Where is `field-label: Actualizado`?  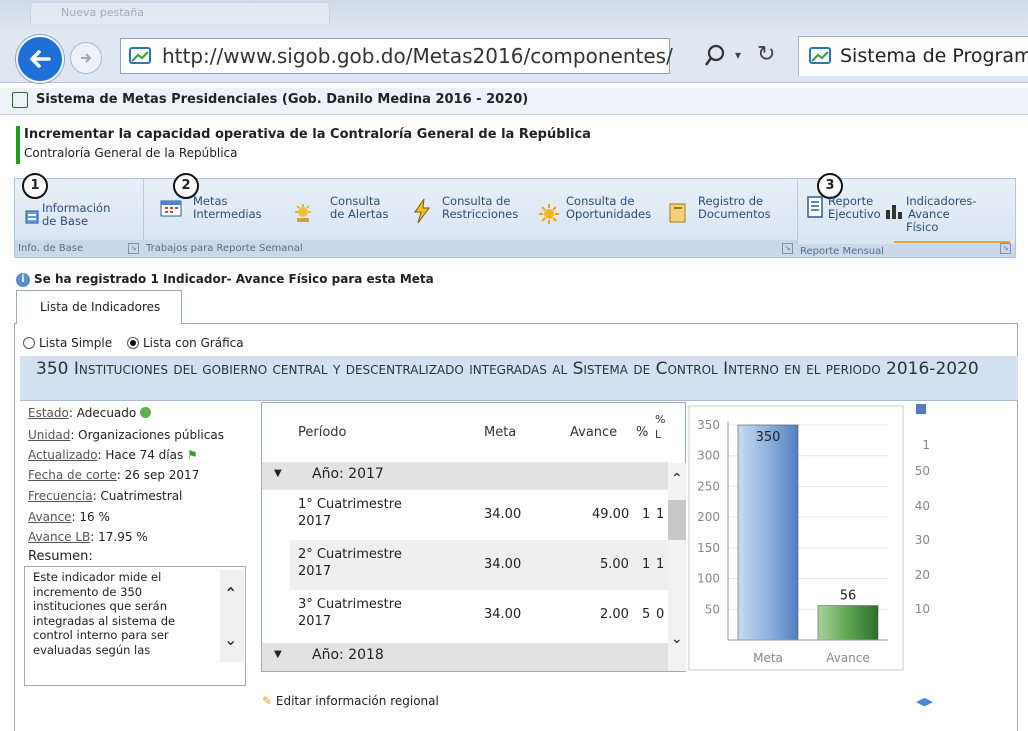 field-label: Actualizado is located at coordinates (63, 455).